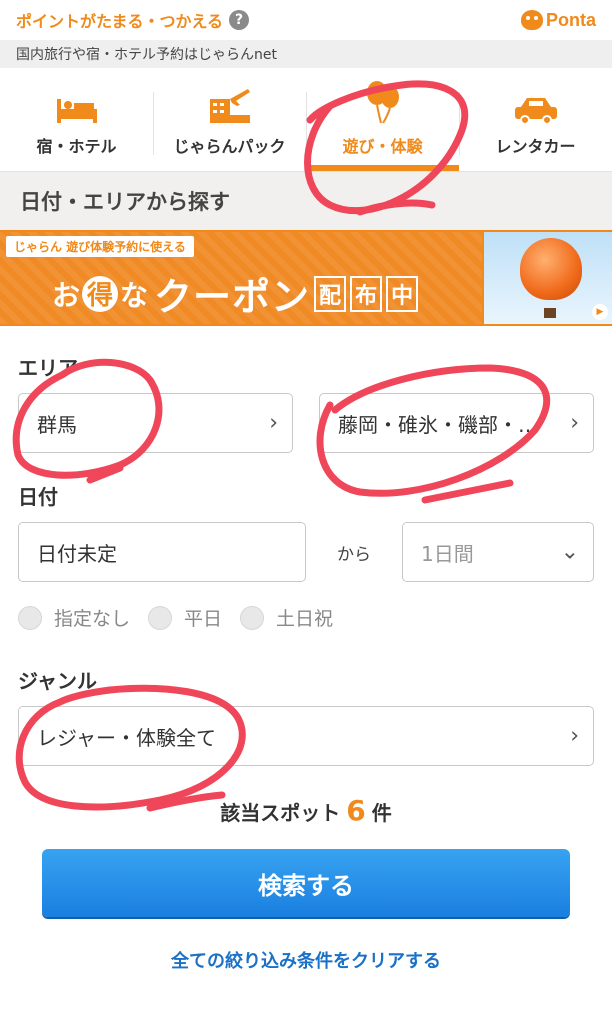  I want to click on banner-toku-badge: 得, so click(100, 293).